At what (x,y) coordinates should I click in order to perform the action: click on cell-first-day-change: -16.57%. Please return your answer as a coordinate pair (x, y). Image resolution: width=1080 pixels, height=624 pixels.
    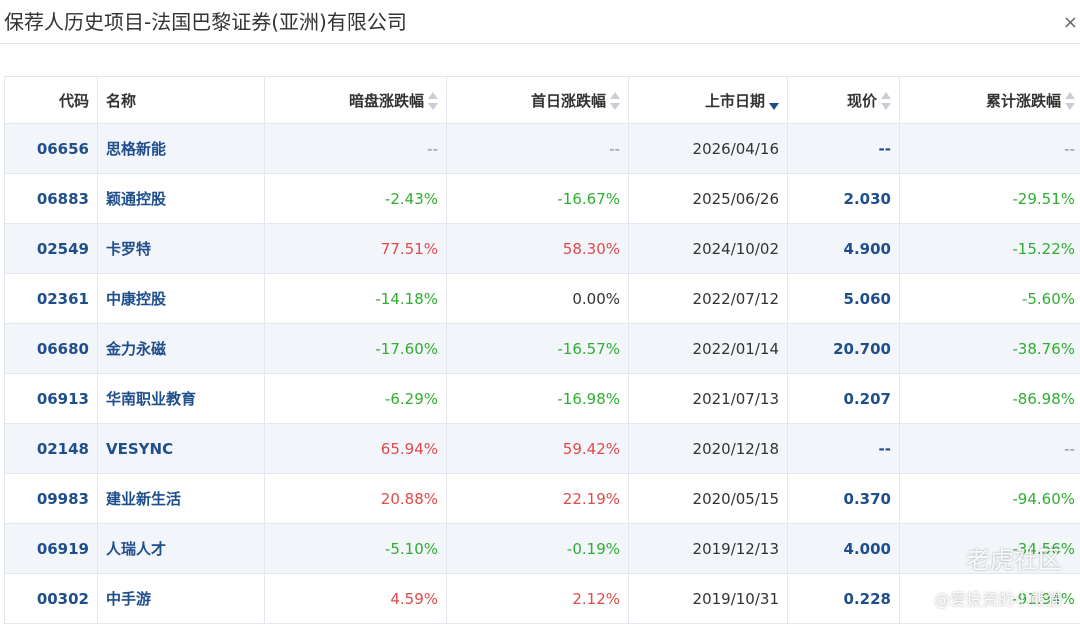
    Looking at the image, I should click on (538, 349).